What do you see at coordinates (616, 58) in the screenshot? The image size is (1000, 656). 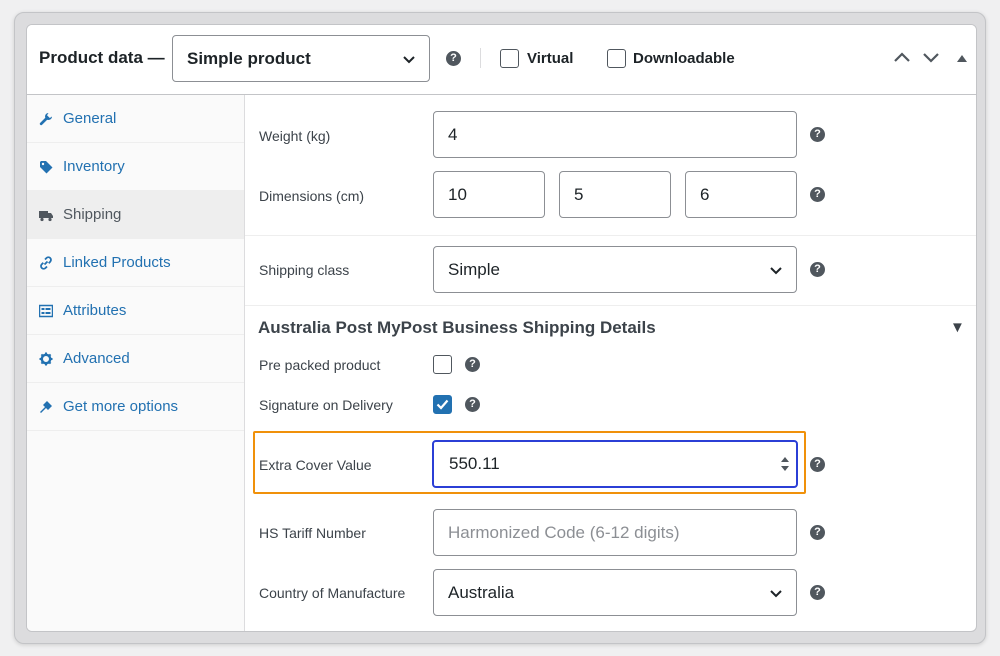 I see `downloadable-checkbox` at bounding box center [616, 58].